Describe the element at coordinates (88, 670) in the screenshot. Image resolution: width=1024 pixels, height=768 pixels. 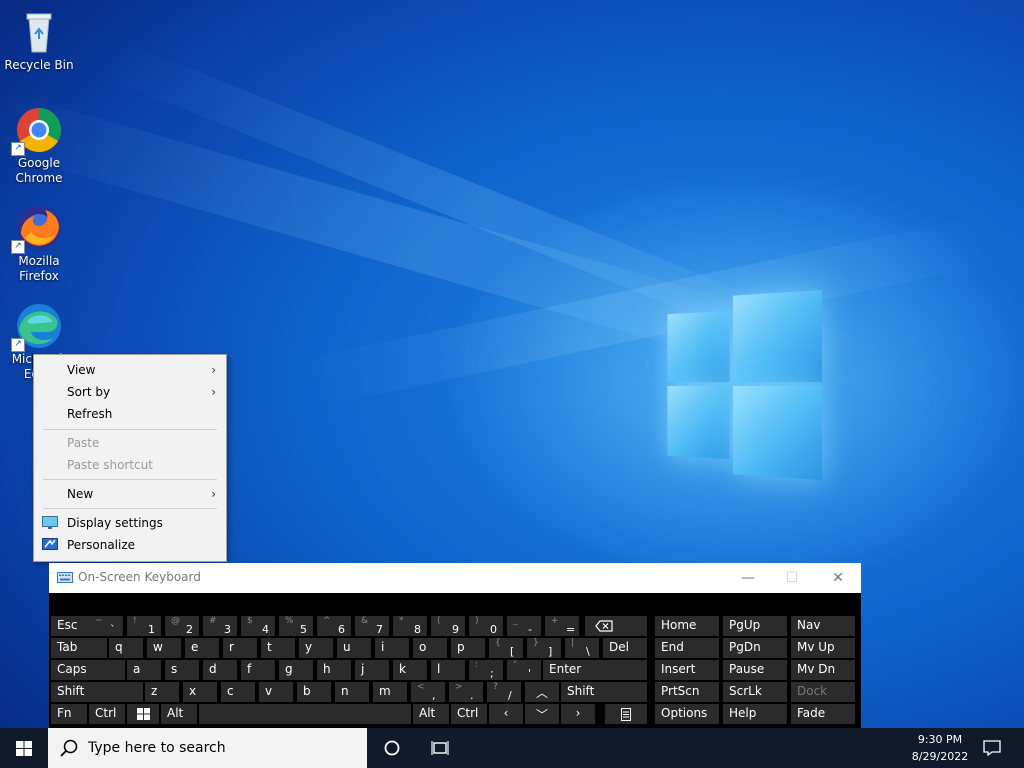
I see `caps-lock-key: Caps` at that location.